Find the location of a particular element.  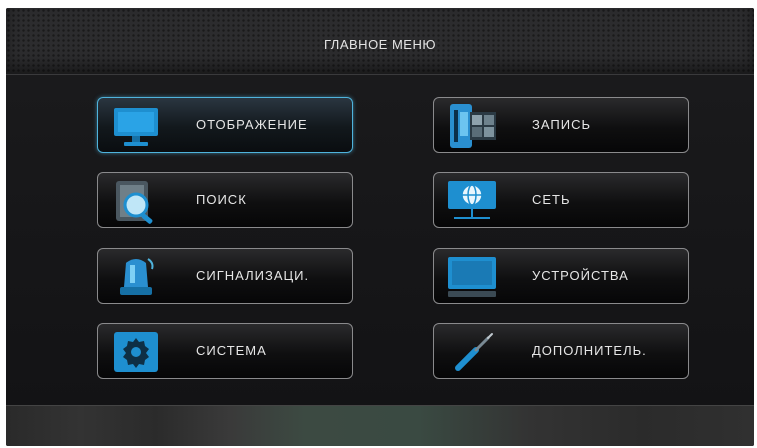

menu-button-alarm: СИГНАЛИЗАЦИ. is located at coordinates (225, 276).